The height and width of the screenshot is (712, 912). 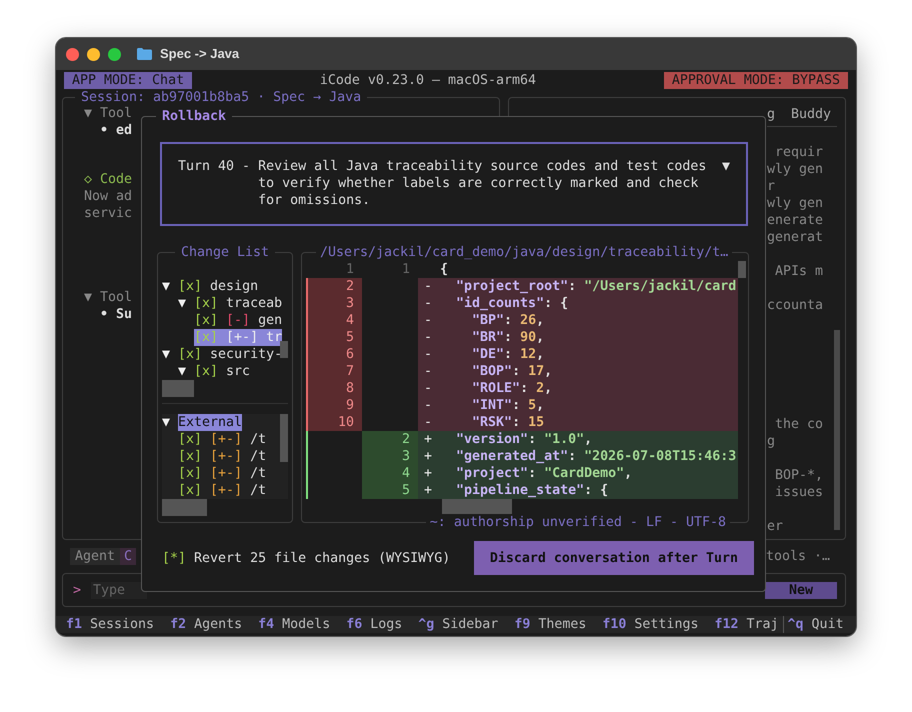 I want to click on shortcut-hint: f2 Agents, so click(x=206, y=624).